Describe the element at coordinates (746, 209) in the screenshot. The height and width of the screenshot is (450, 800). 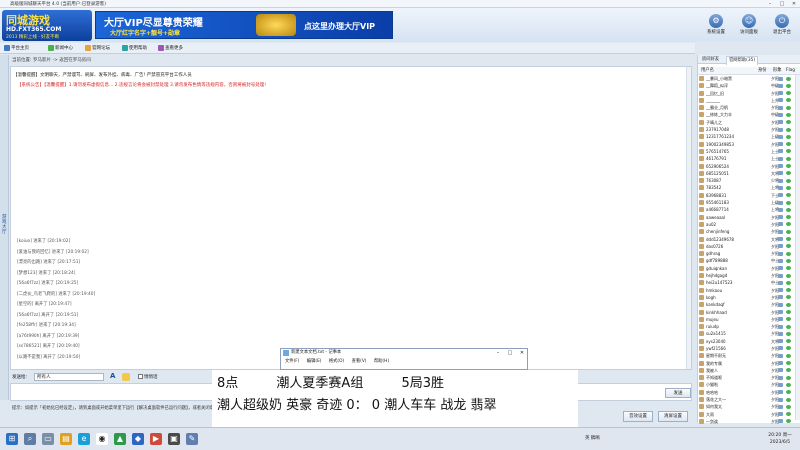
I see `user-row: a46687714 上将` at that location.